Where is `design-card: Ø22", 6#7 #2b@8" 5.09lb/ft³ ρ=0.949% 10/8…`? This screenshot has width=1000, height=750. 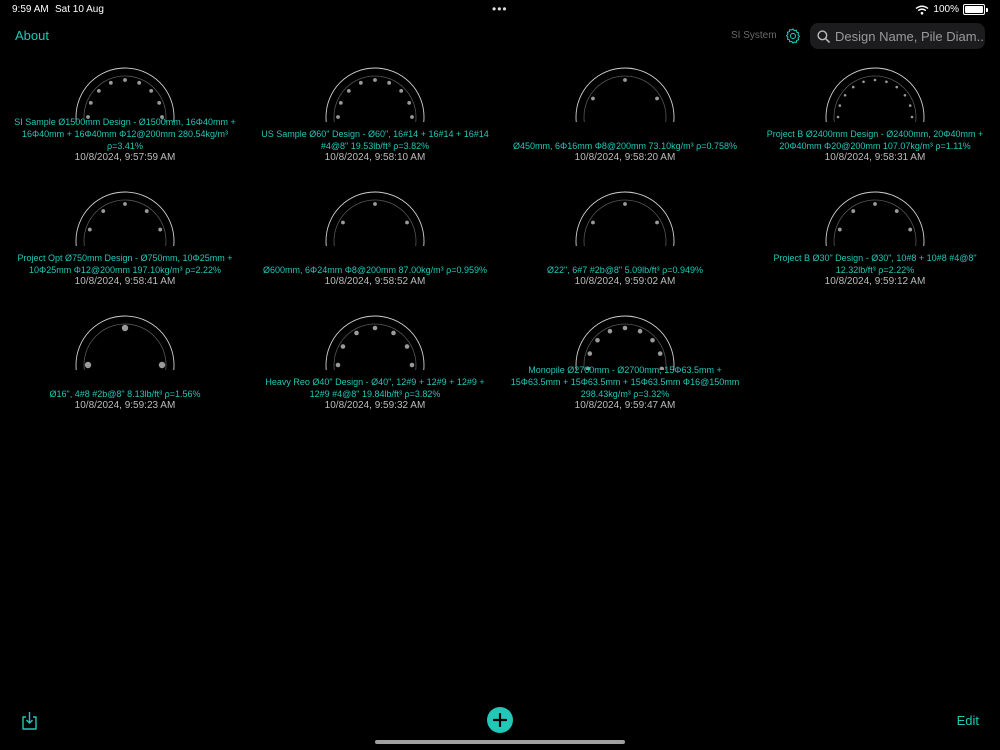 design-card: Ø22", 6#7 #2b@8" 5.09lb/ft³ ρ=0.949% 10/8… is located at coordinates (625, 245).